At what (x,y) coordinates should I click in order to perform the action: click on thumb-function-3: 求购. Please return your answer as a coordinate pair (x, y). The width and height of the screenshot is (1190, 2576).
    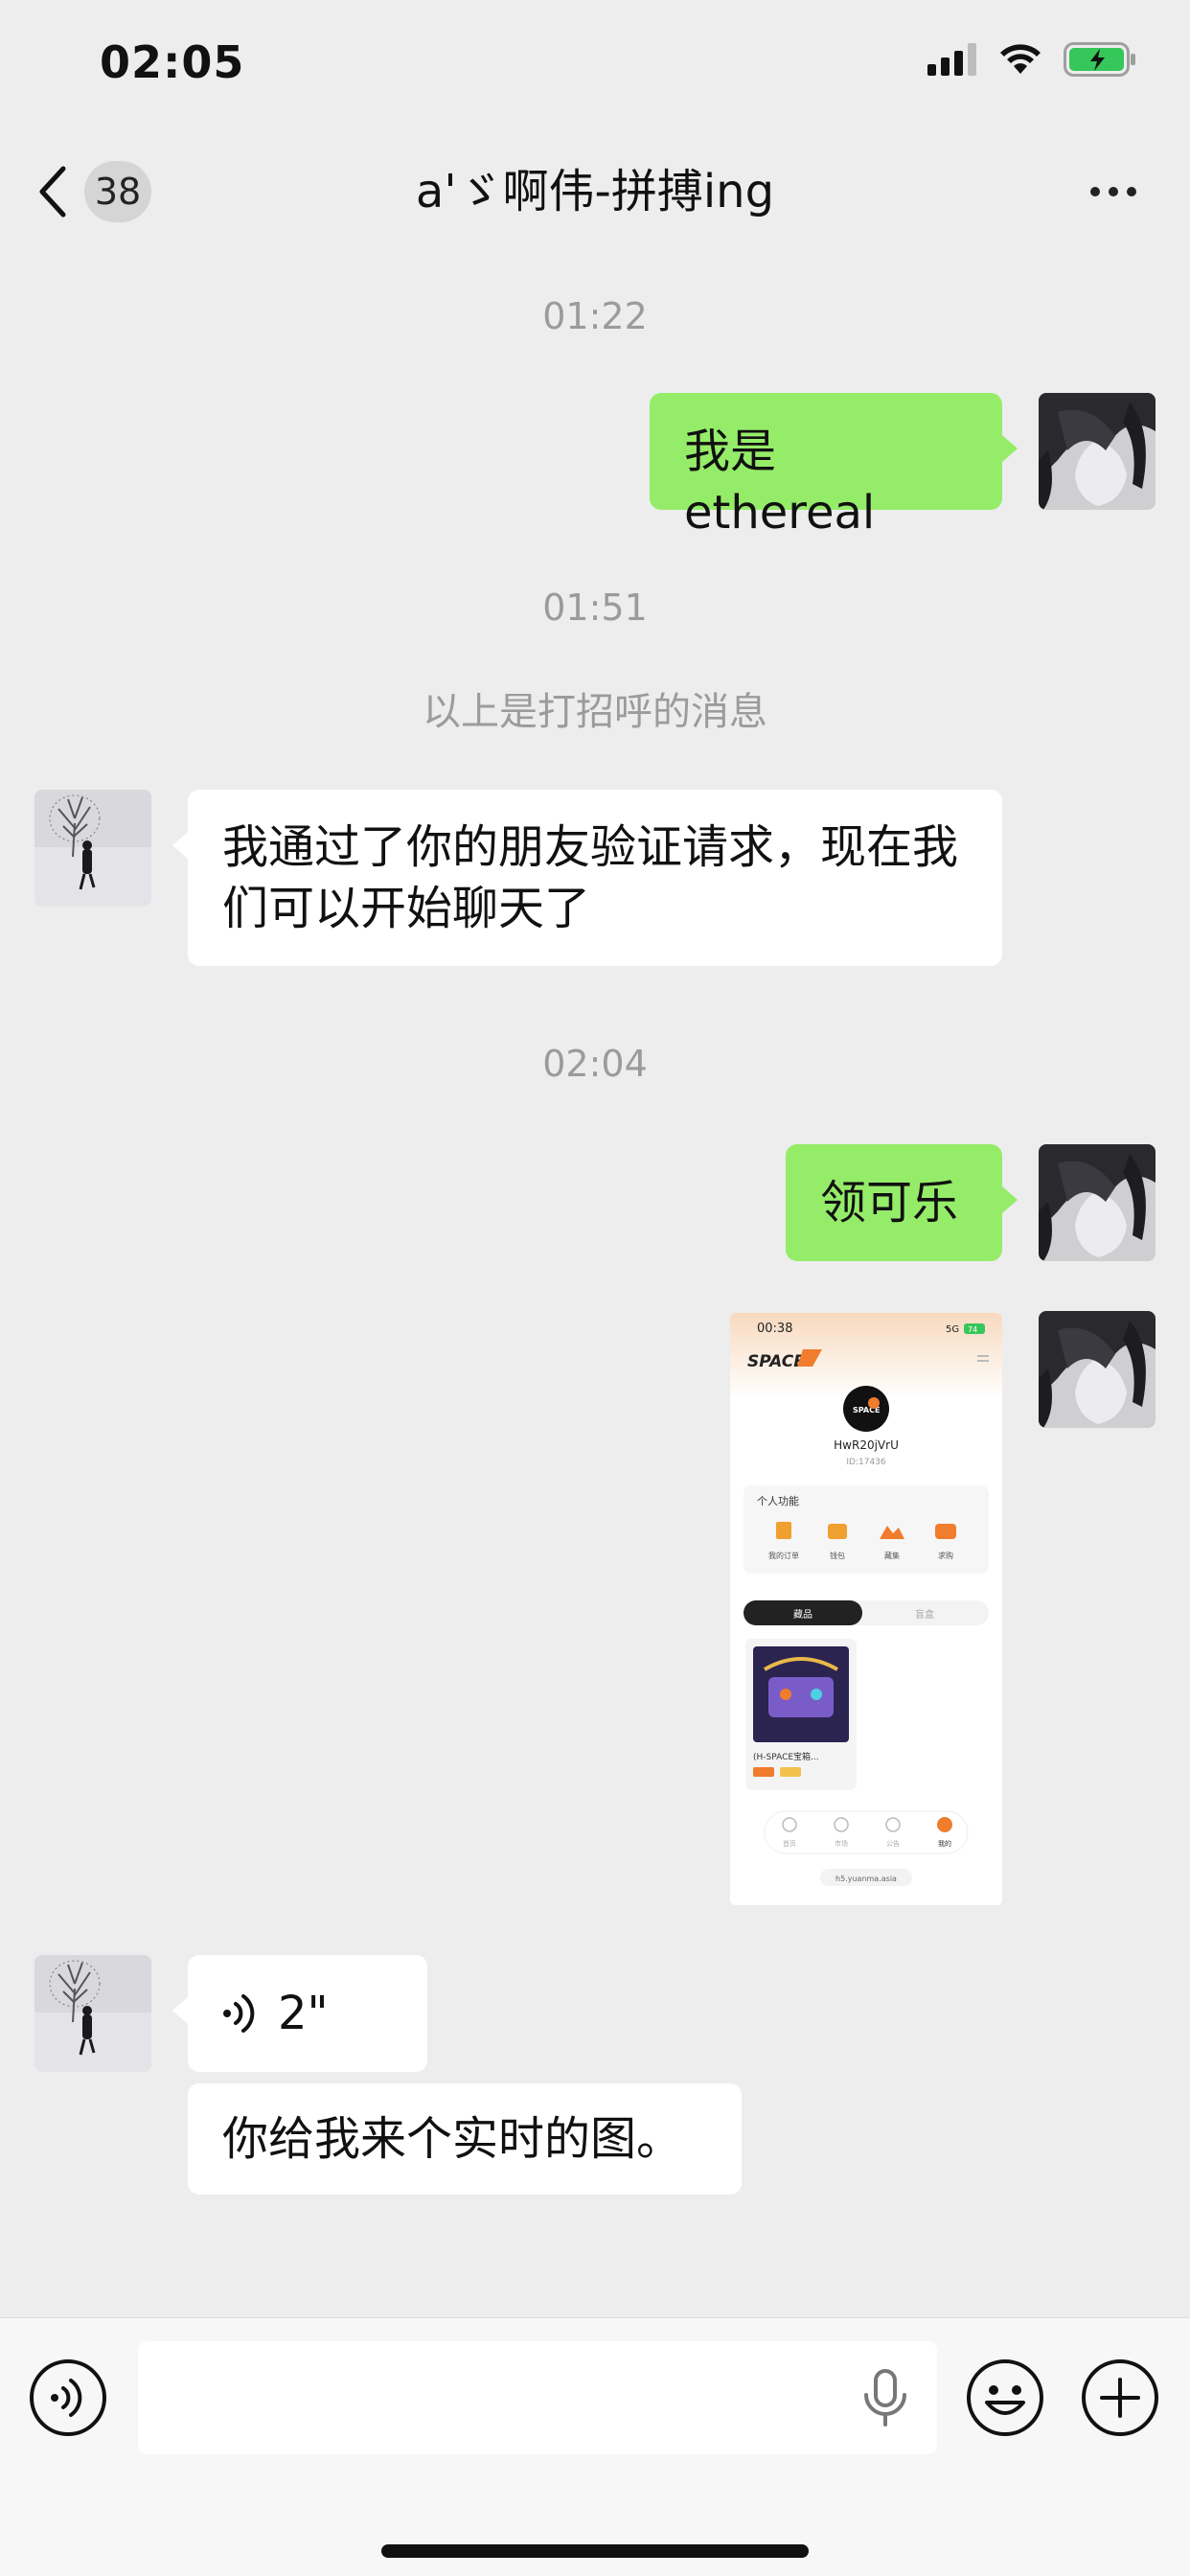
    Looking at the image, I should click on (946, 1555).